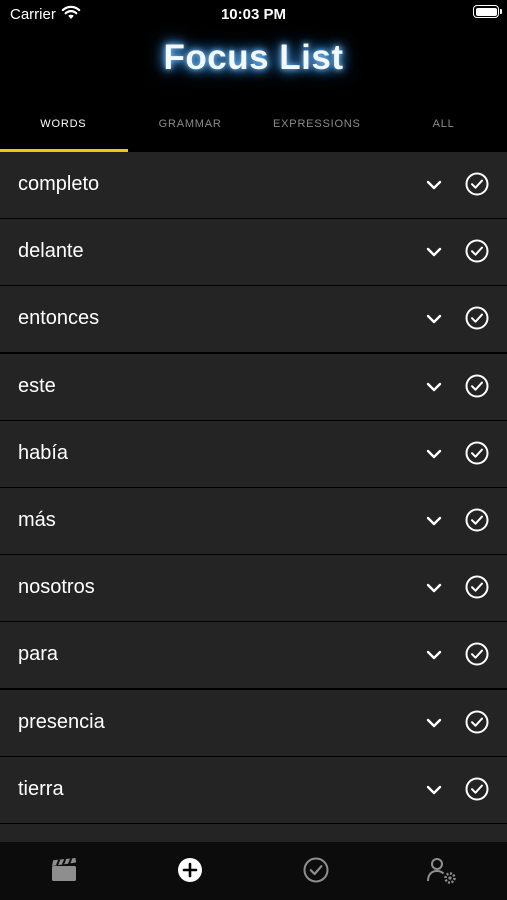  What do you see at coordinates (59, 318) in the screenshot?
I see `word-label: entonces` at bounding box center [59, 318].